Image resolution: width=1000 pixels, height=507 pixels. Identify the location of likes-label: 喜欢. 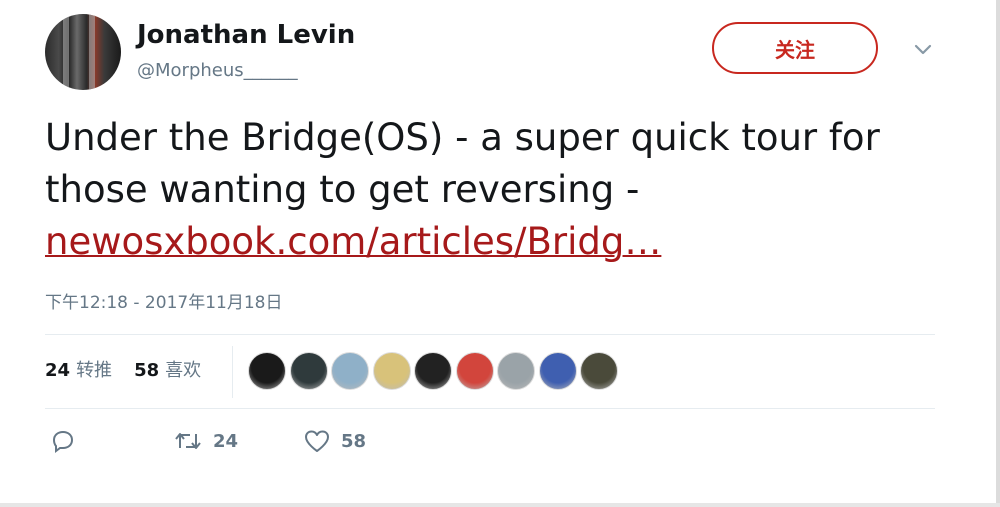
(183, 370).